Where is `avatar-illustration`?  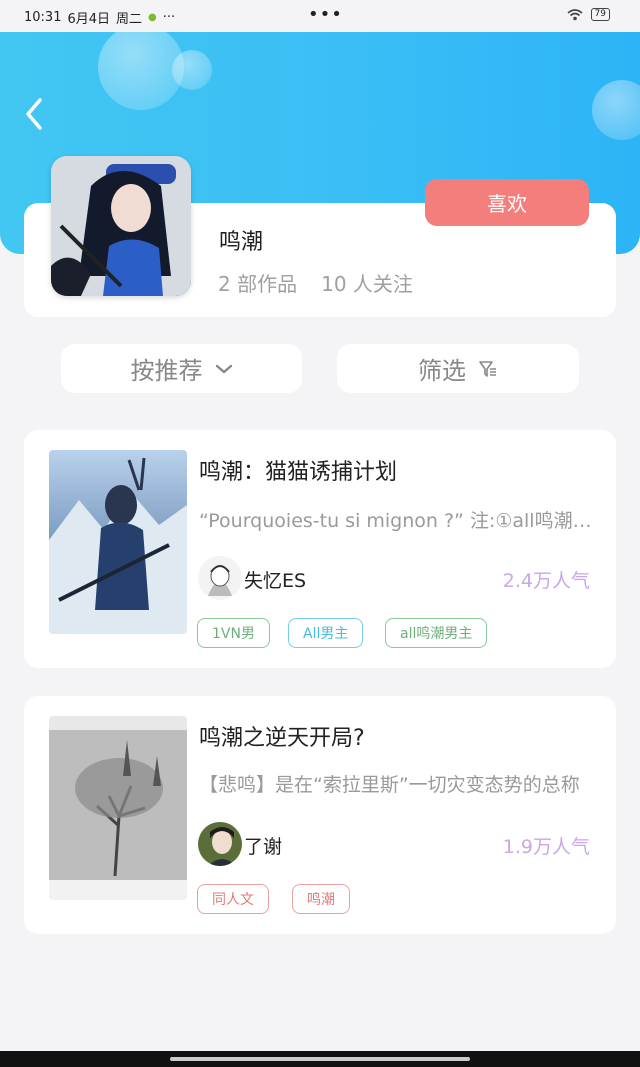
avatar-illustration is located at coordinates (121, 226).